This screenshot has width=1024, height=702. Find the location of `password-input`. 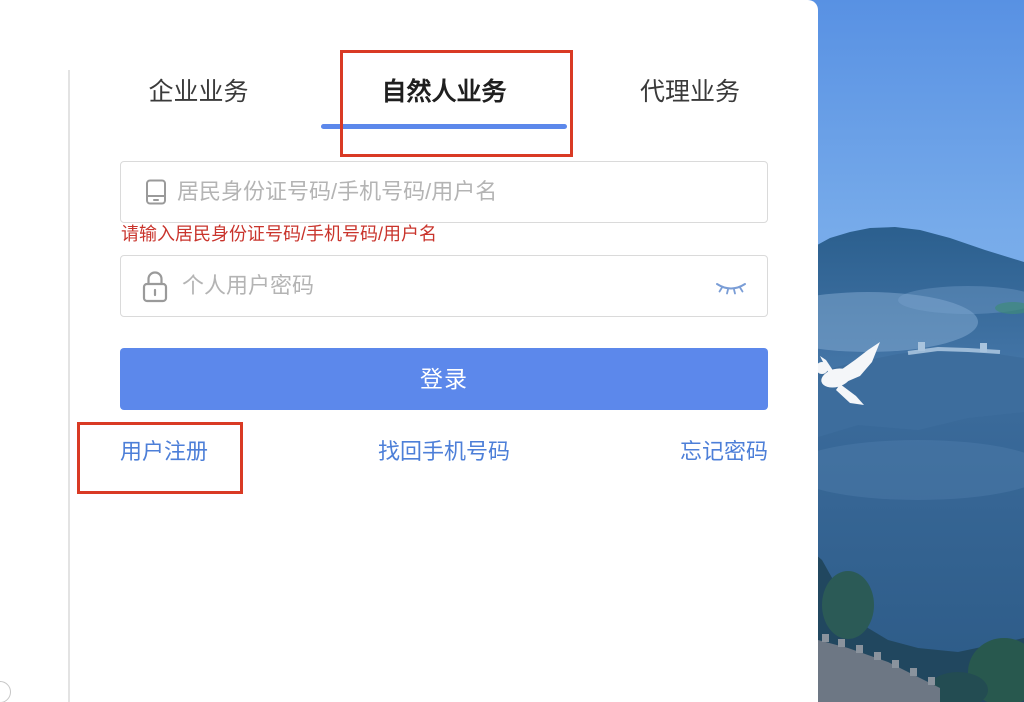

password-input is located at coordinates (442, 286).